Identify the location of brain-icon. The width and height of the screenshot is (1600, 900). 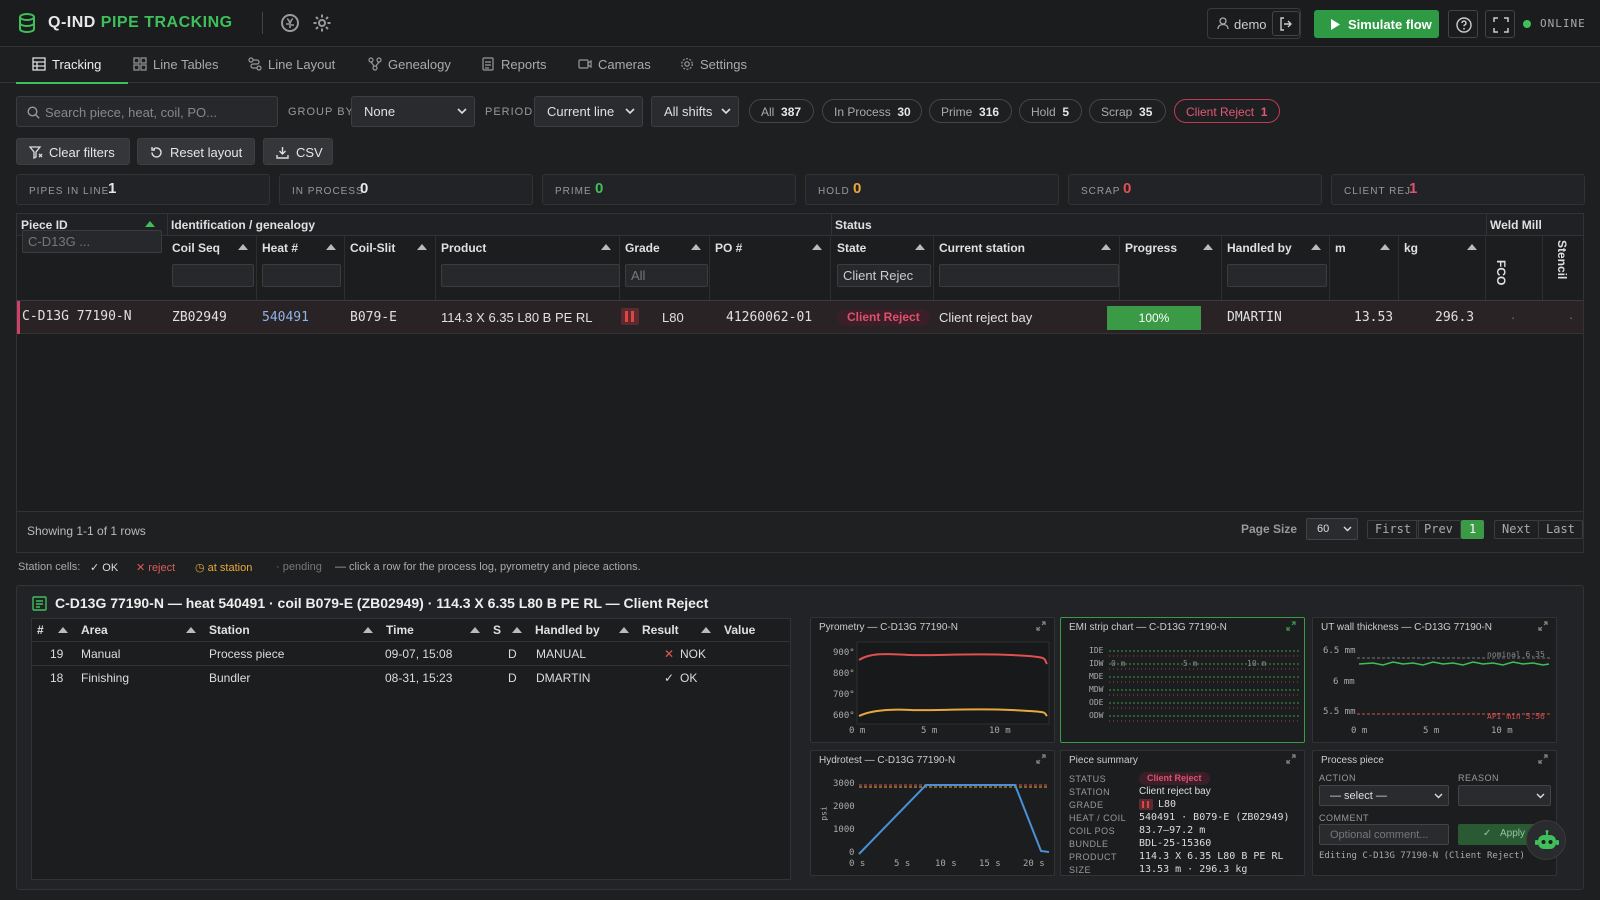
(291, 24).